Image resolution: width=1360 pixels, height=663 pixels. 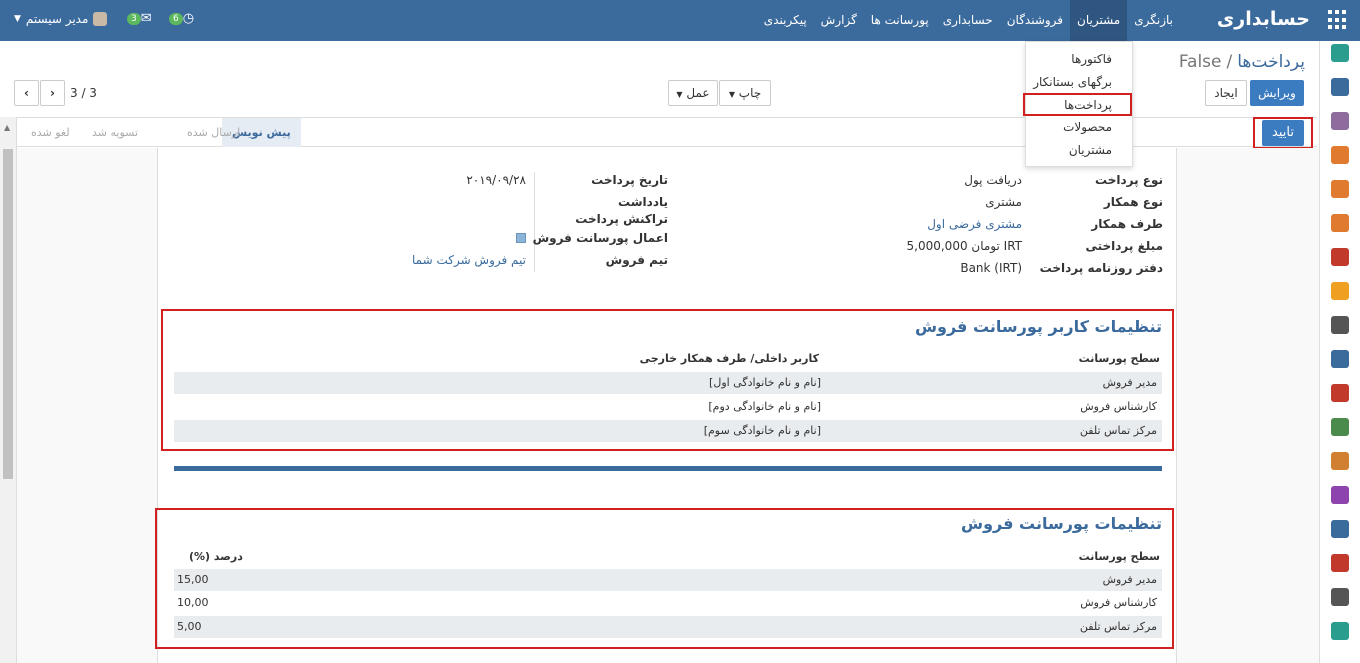 I want to click on payments-highlight-box, so click(x=1077, y=104).